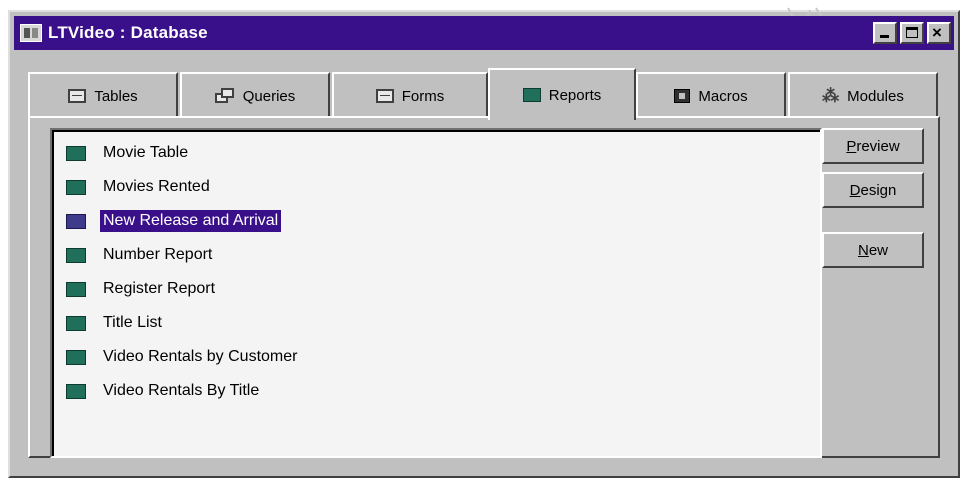  I want to click on form-icon, so click(384, 96).